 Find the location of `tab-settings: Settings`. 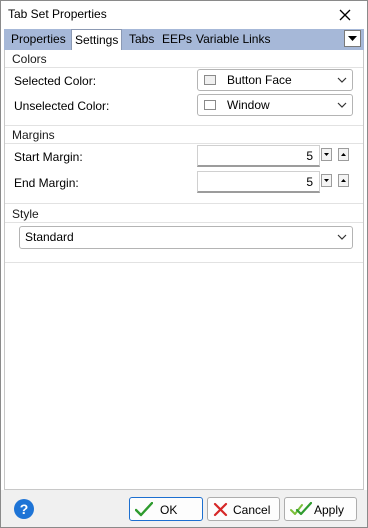

tab-settings: Settings is located at coordinates (97, 40).